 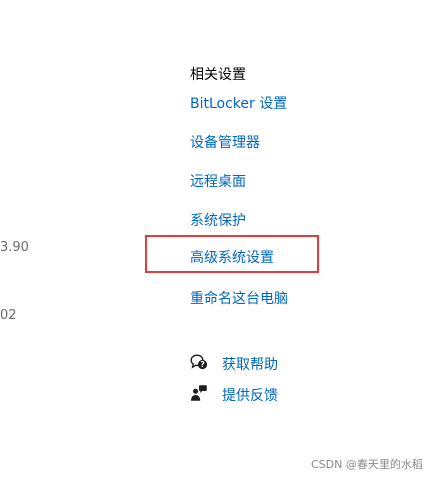 I want to click on watermark: CSDN @春天里的水稻, so click(x=367, y=464).